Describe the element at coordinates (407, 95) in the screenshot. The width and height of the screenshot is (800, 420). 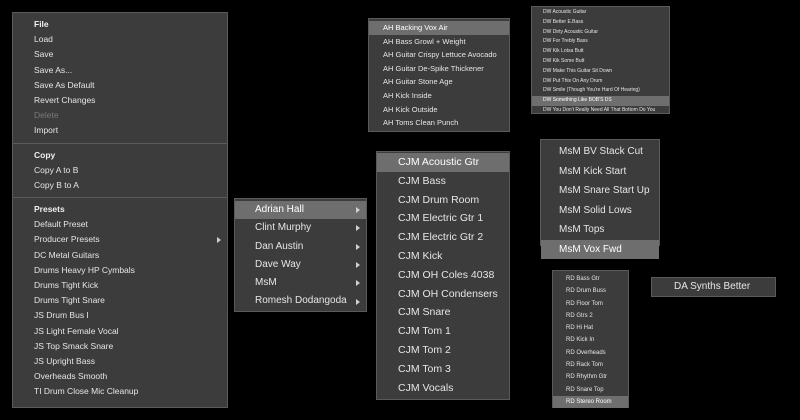
I see `menu-item-label: AH Kick Inside` at that location.